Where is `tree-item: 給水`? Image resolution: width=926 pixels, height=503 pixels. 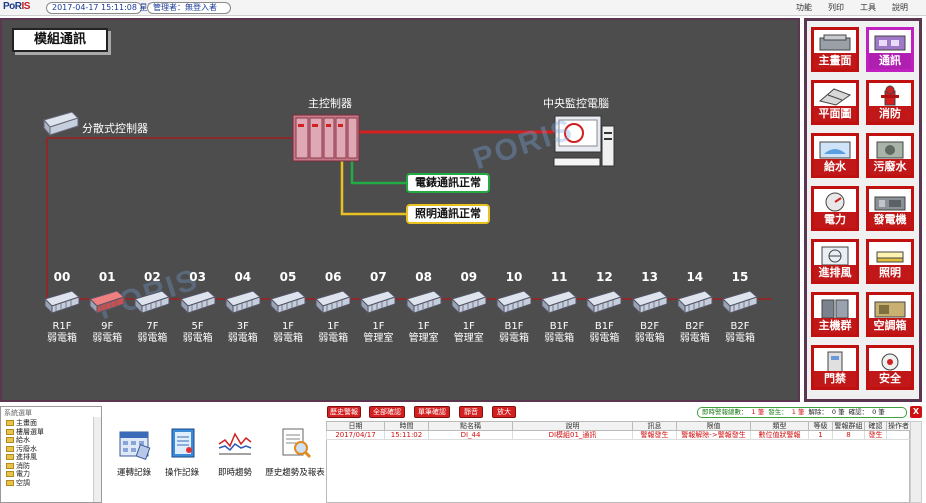
tree-item: 給水 is located at coordinates (51, 440).